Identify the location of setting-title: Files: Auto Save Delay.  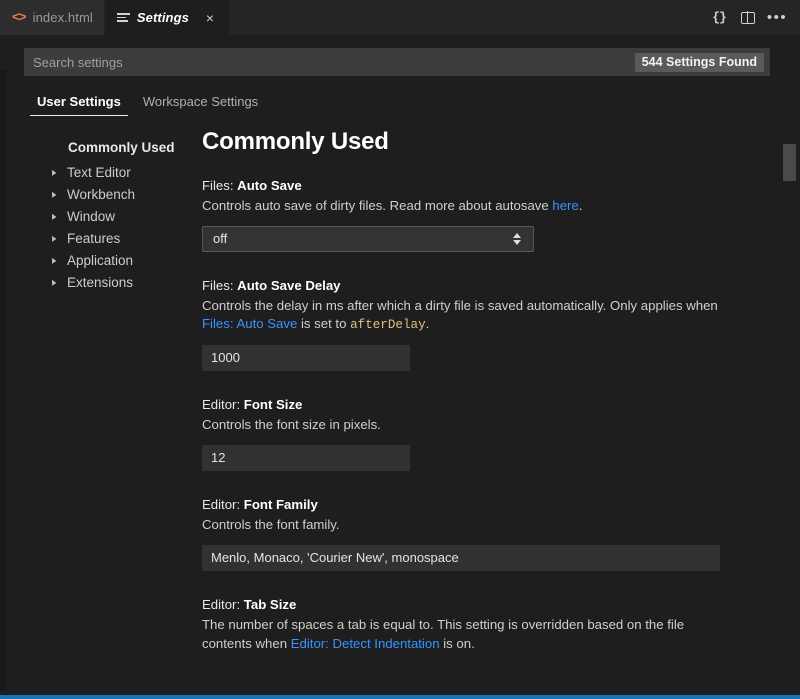
(484, 285).